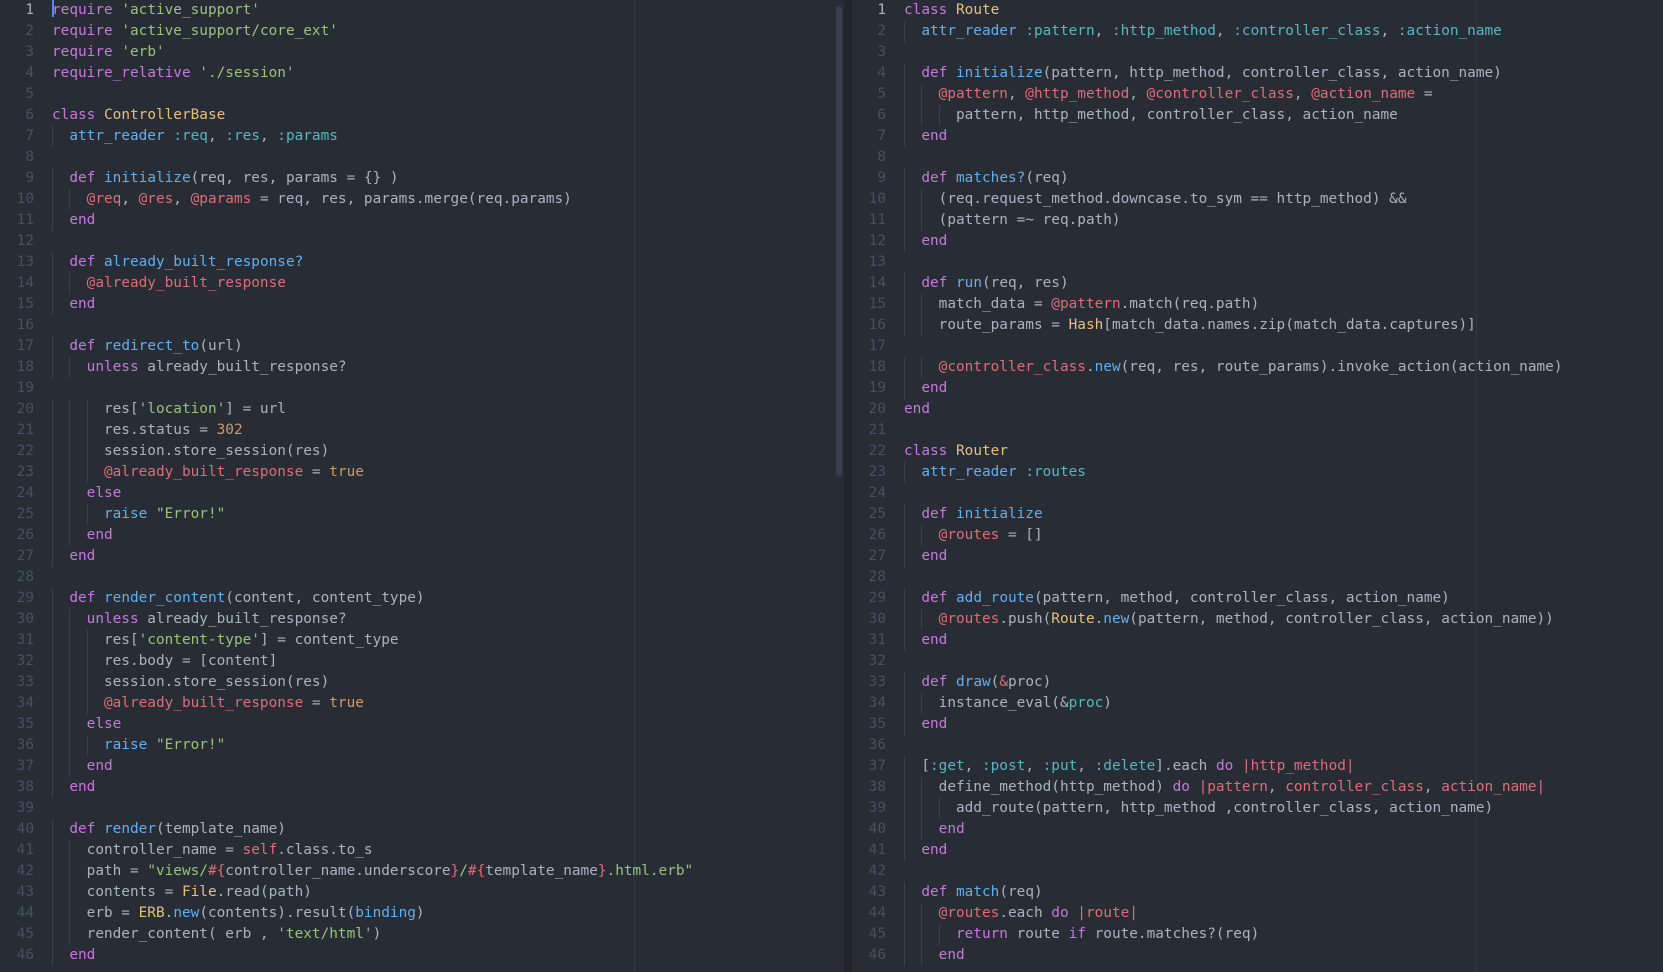 The image size is (1663, 972). What do you see at coordinates (1012, 220) in the screenshot?
I see `code-text: (pattern =~ req.path)` at bounding box center [1012, 220].